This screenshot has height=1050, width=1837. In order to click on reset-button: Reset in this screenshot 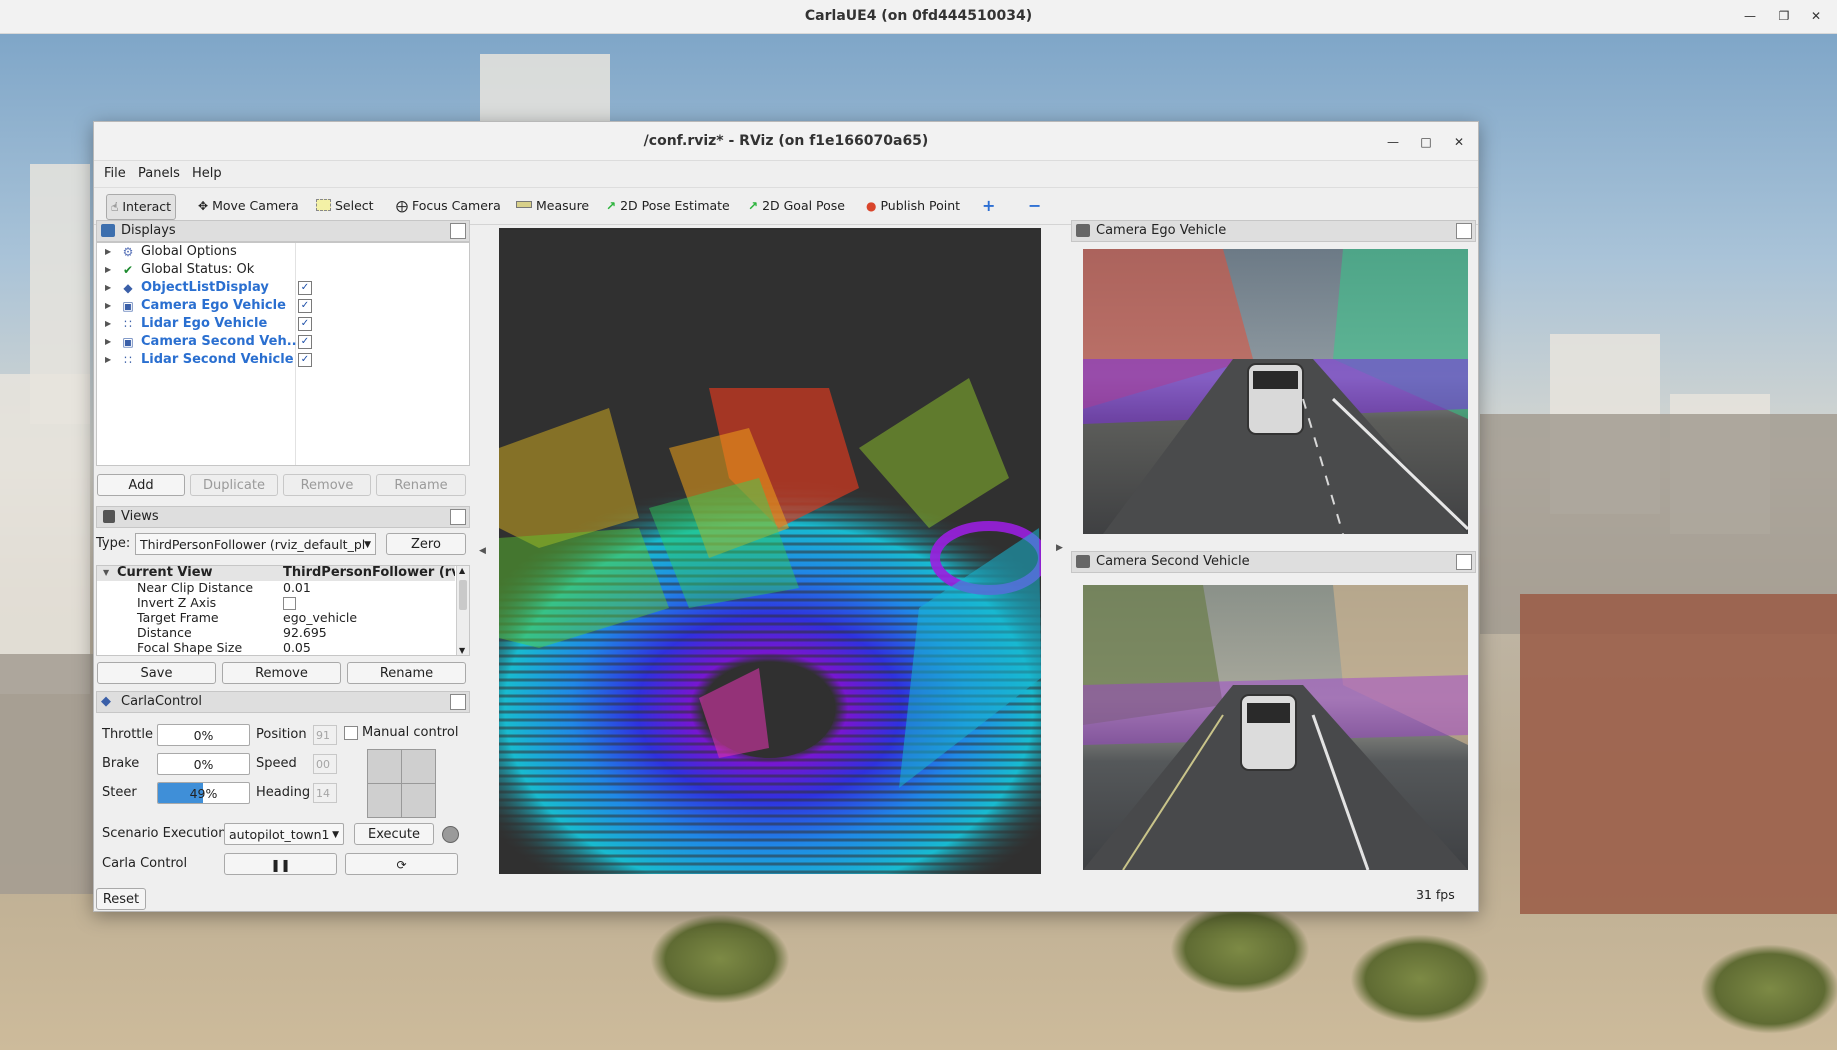, I will do `click(121, 899)`.